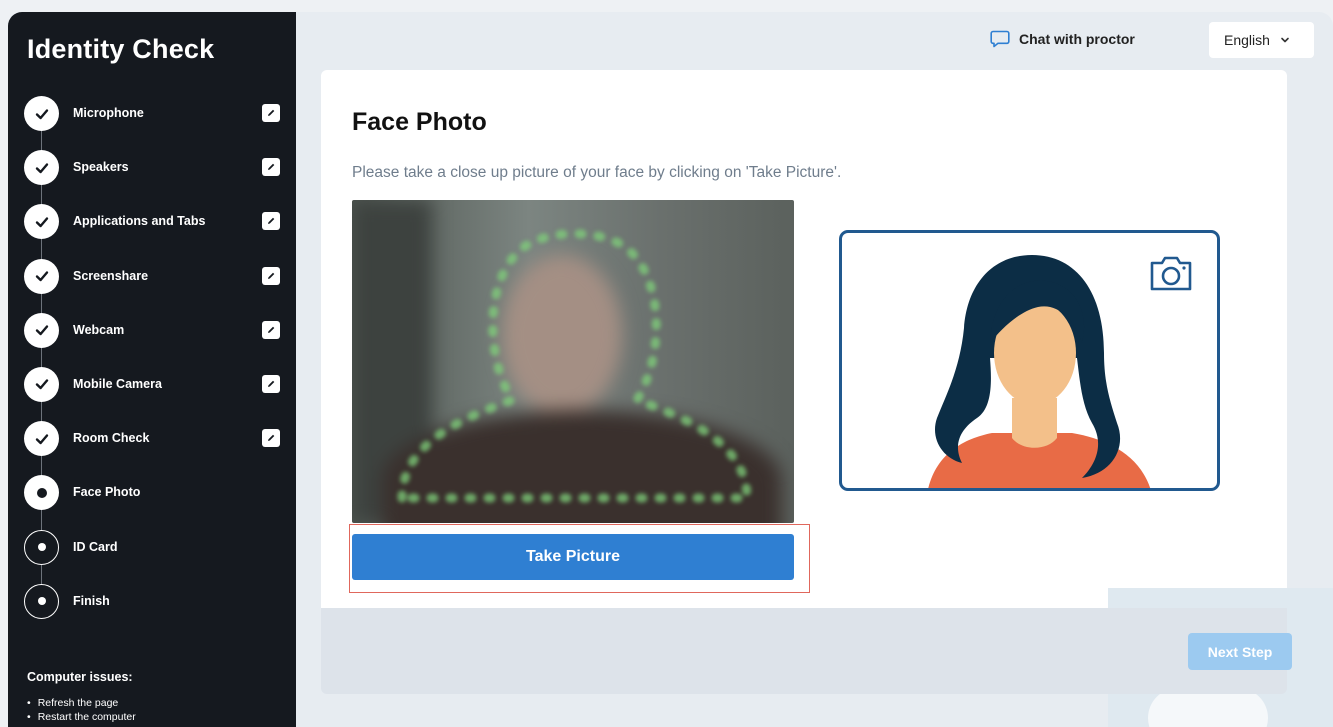  What do you see at coordinates (91, 600) in the screenshot?
I see `sidebar-step-label: Finish` at bounding box center [91, 600].